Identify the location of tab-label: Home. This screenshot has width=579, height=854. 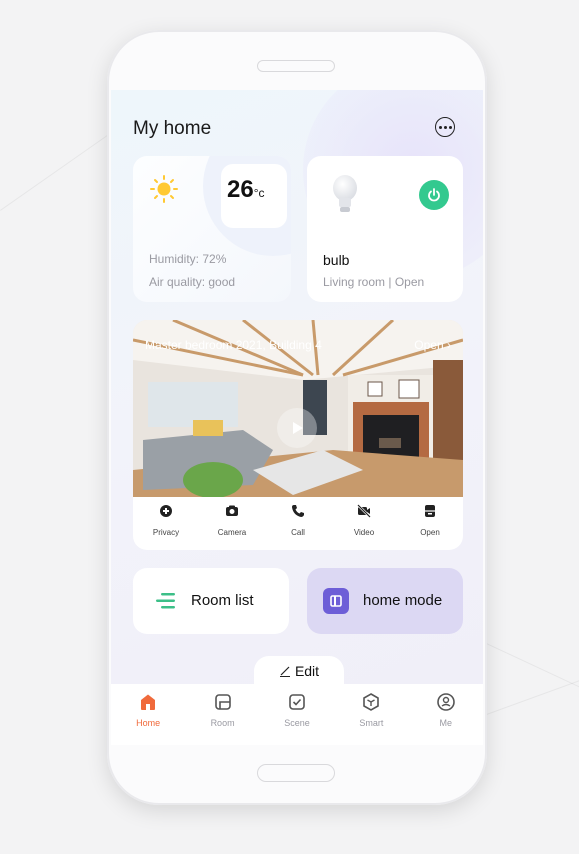
(148, 723).